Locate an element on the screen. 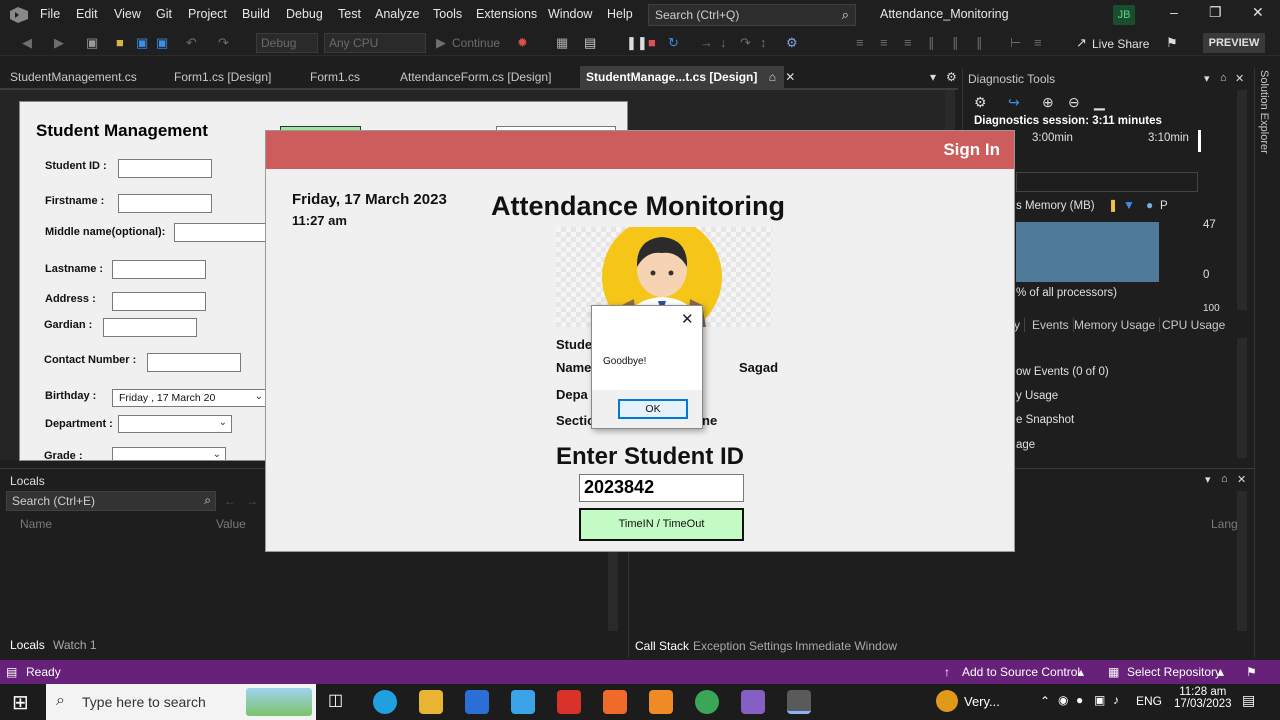 The height and width of the screenshot is (720, 1280). breakpoints-icon: ⚙ is located at coordinates (792, 43).